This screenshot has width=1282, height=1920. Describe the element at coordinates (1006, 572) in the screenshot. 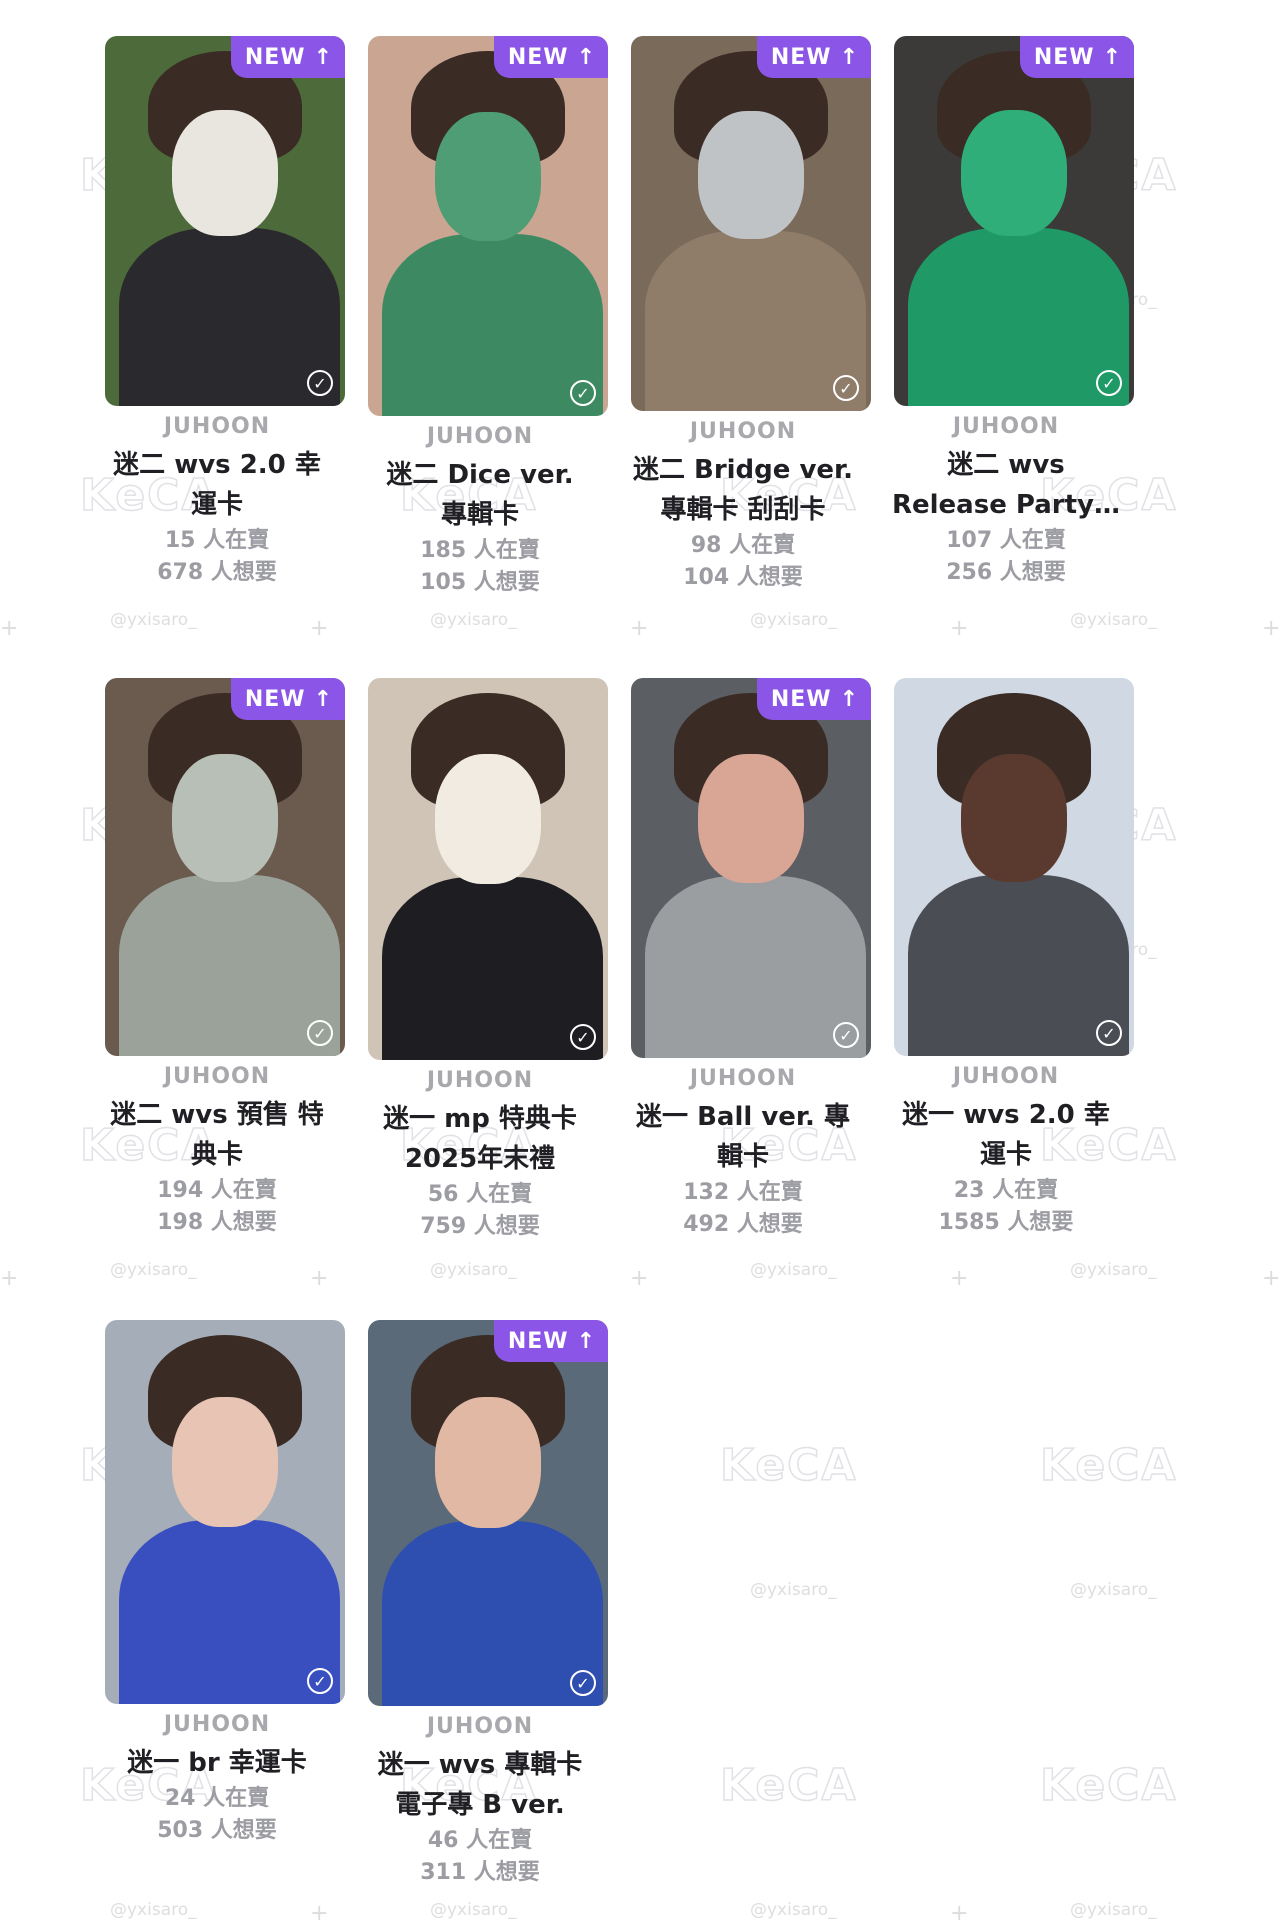

I see `wanting-count: 256 人想要` at that location.